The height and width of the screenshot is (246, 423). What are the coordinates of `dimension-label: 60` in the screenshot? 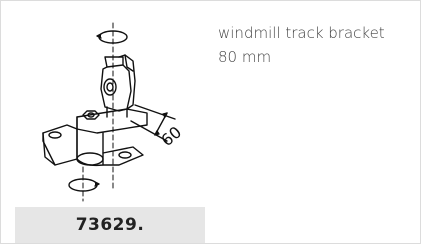 It's located at (171, 136).